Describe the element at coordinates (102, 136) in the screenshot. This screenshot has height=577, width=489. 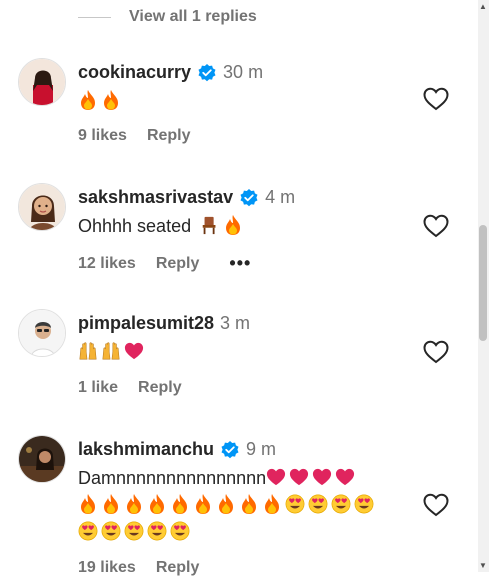
I see `likes-count: 9 likes` at that location.